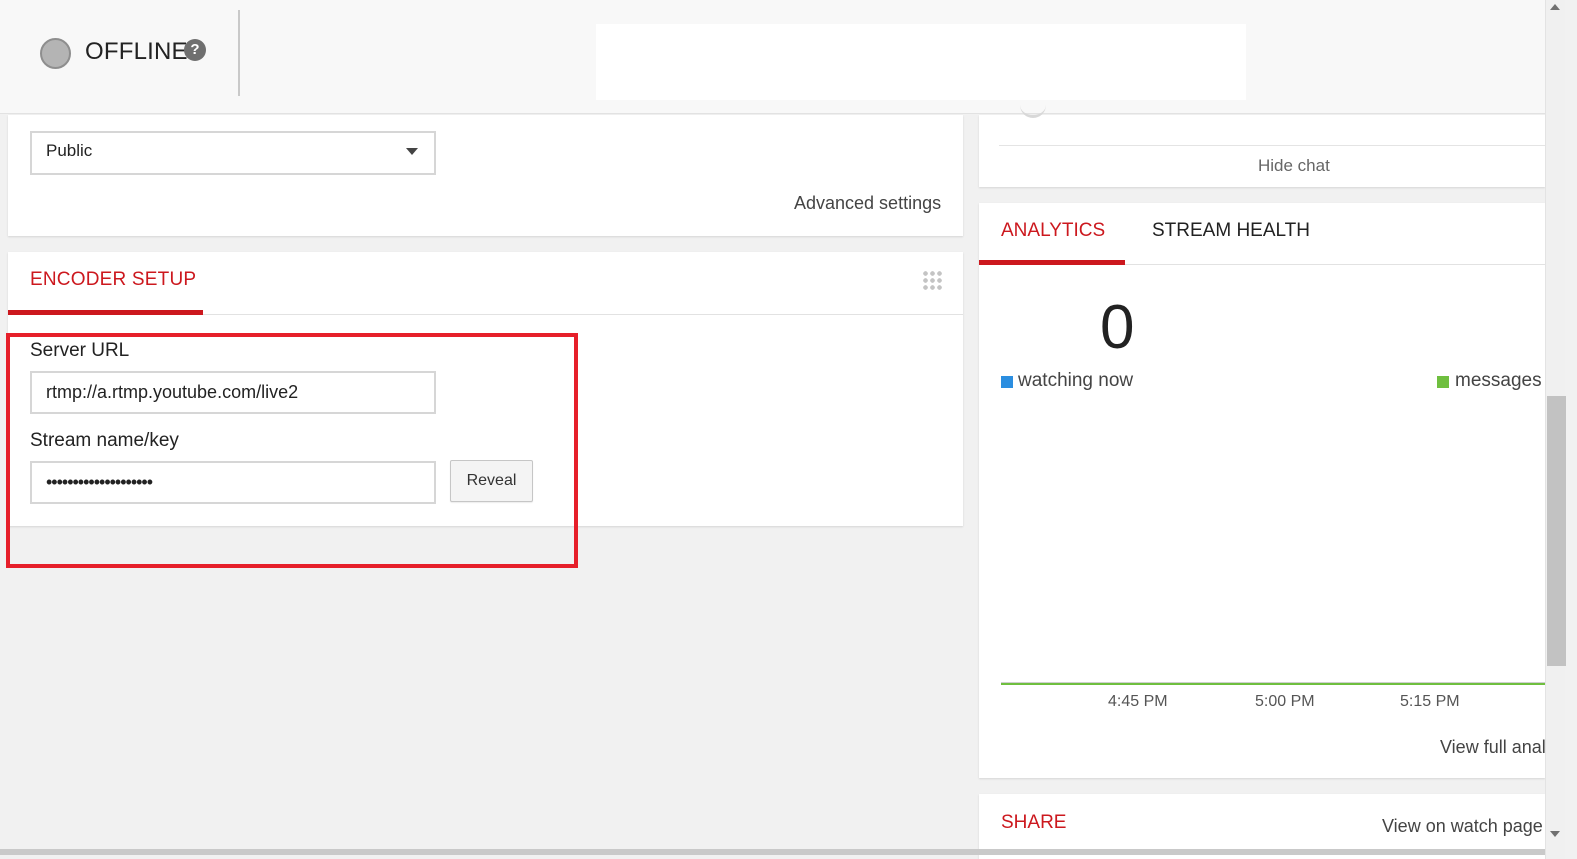  Describe the element at coordinates (1492, 747) in the screenshot. I see `view-full-analytics-link: View full analytics` at that location.